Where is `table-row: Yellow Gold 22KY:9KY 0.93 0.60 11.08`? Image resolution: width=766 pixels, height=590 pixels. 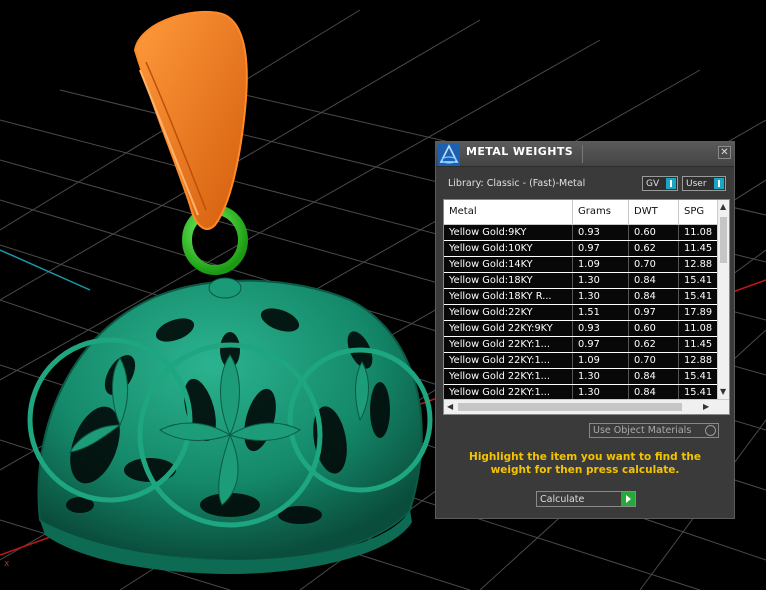
table-row: Yellow Gold 22KY:9KY 0.93 0.60 11.08 is located at coordinates (585, 328).